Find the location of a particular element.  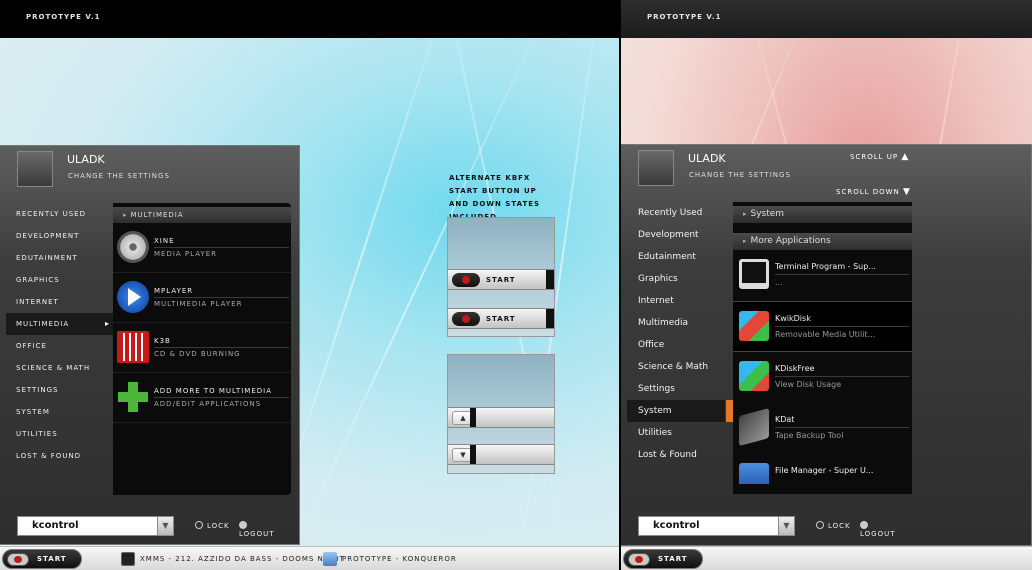

category-item: SCIENCE & MATH is located at coordinates (56, 368).